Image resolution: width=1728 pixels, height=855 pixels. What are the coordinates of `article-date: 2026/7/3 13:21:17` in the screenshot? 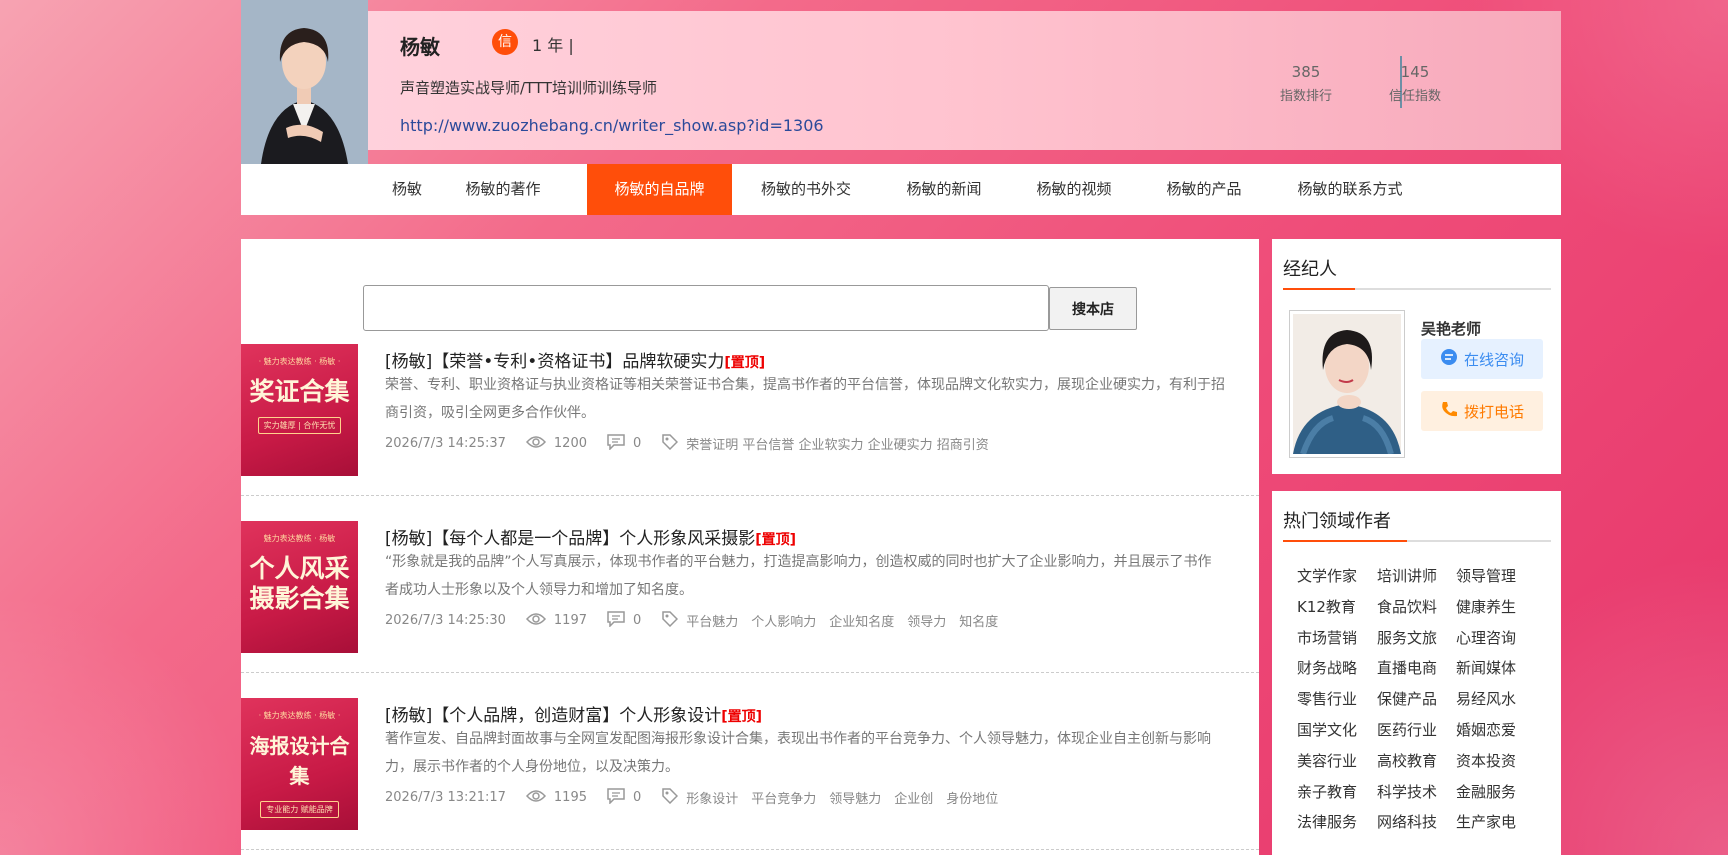 It's located at (445, 797).